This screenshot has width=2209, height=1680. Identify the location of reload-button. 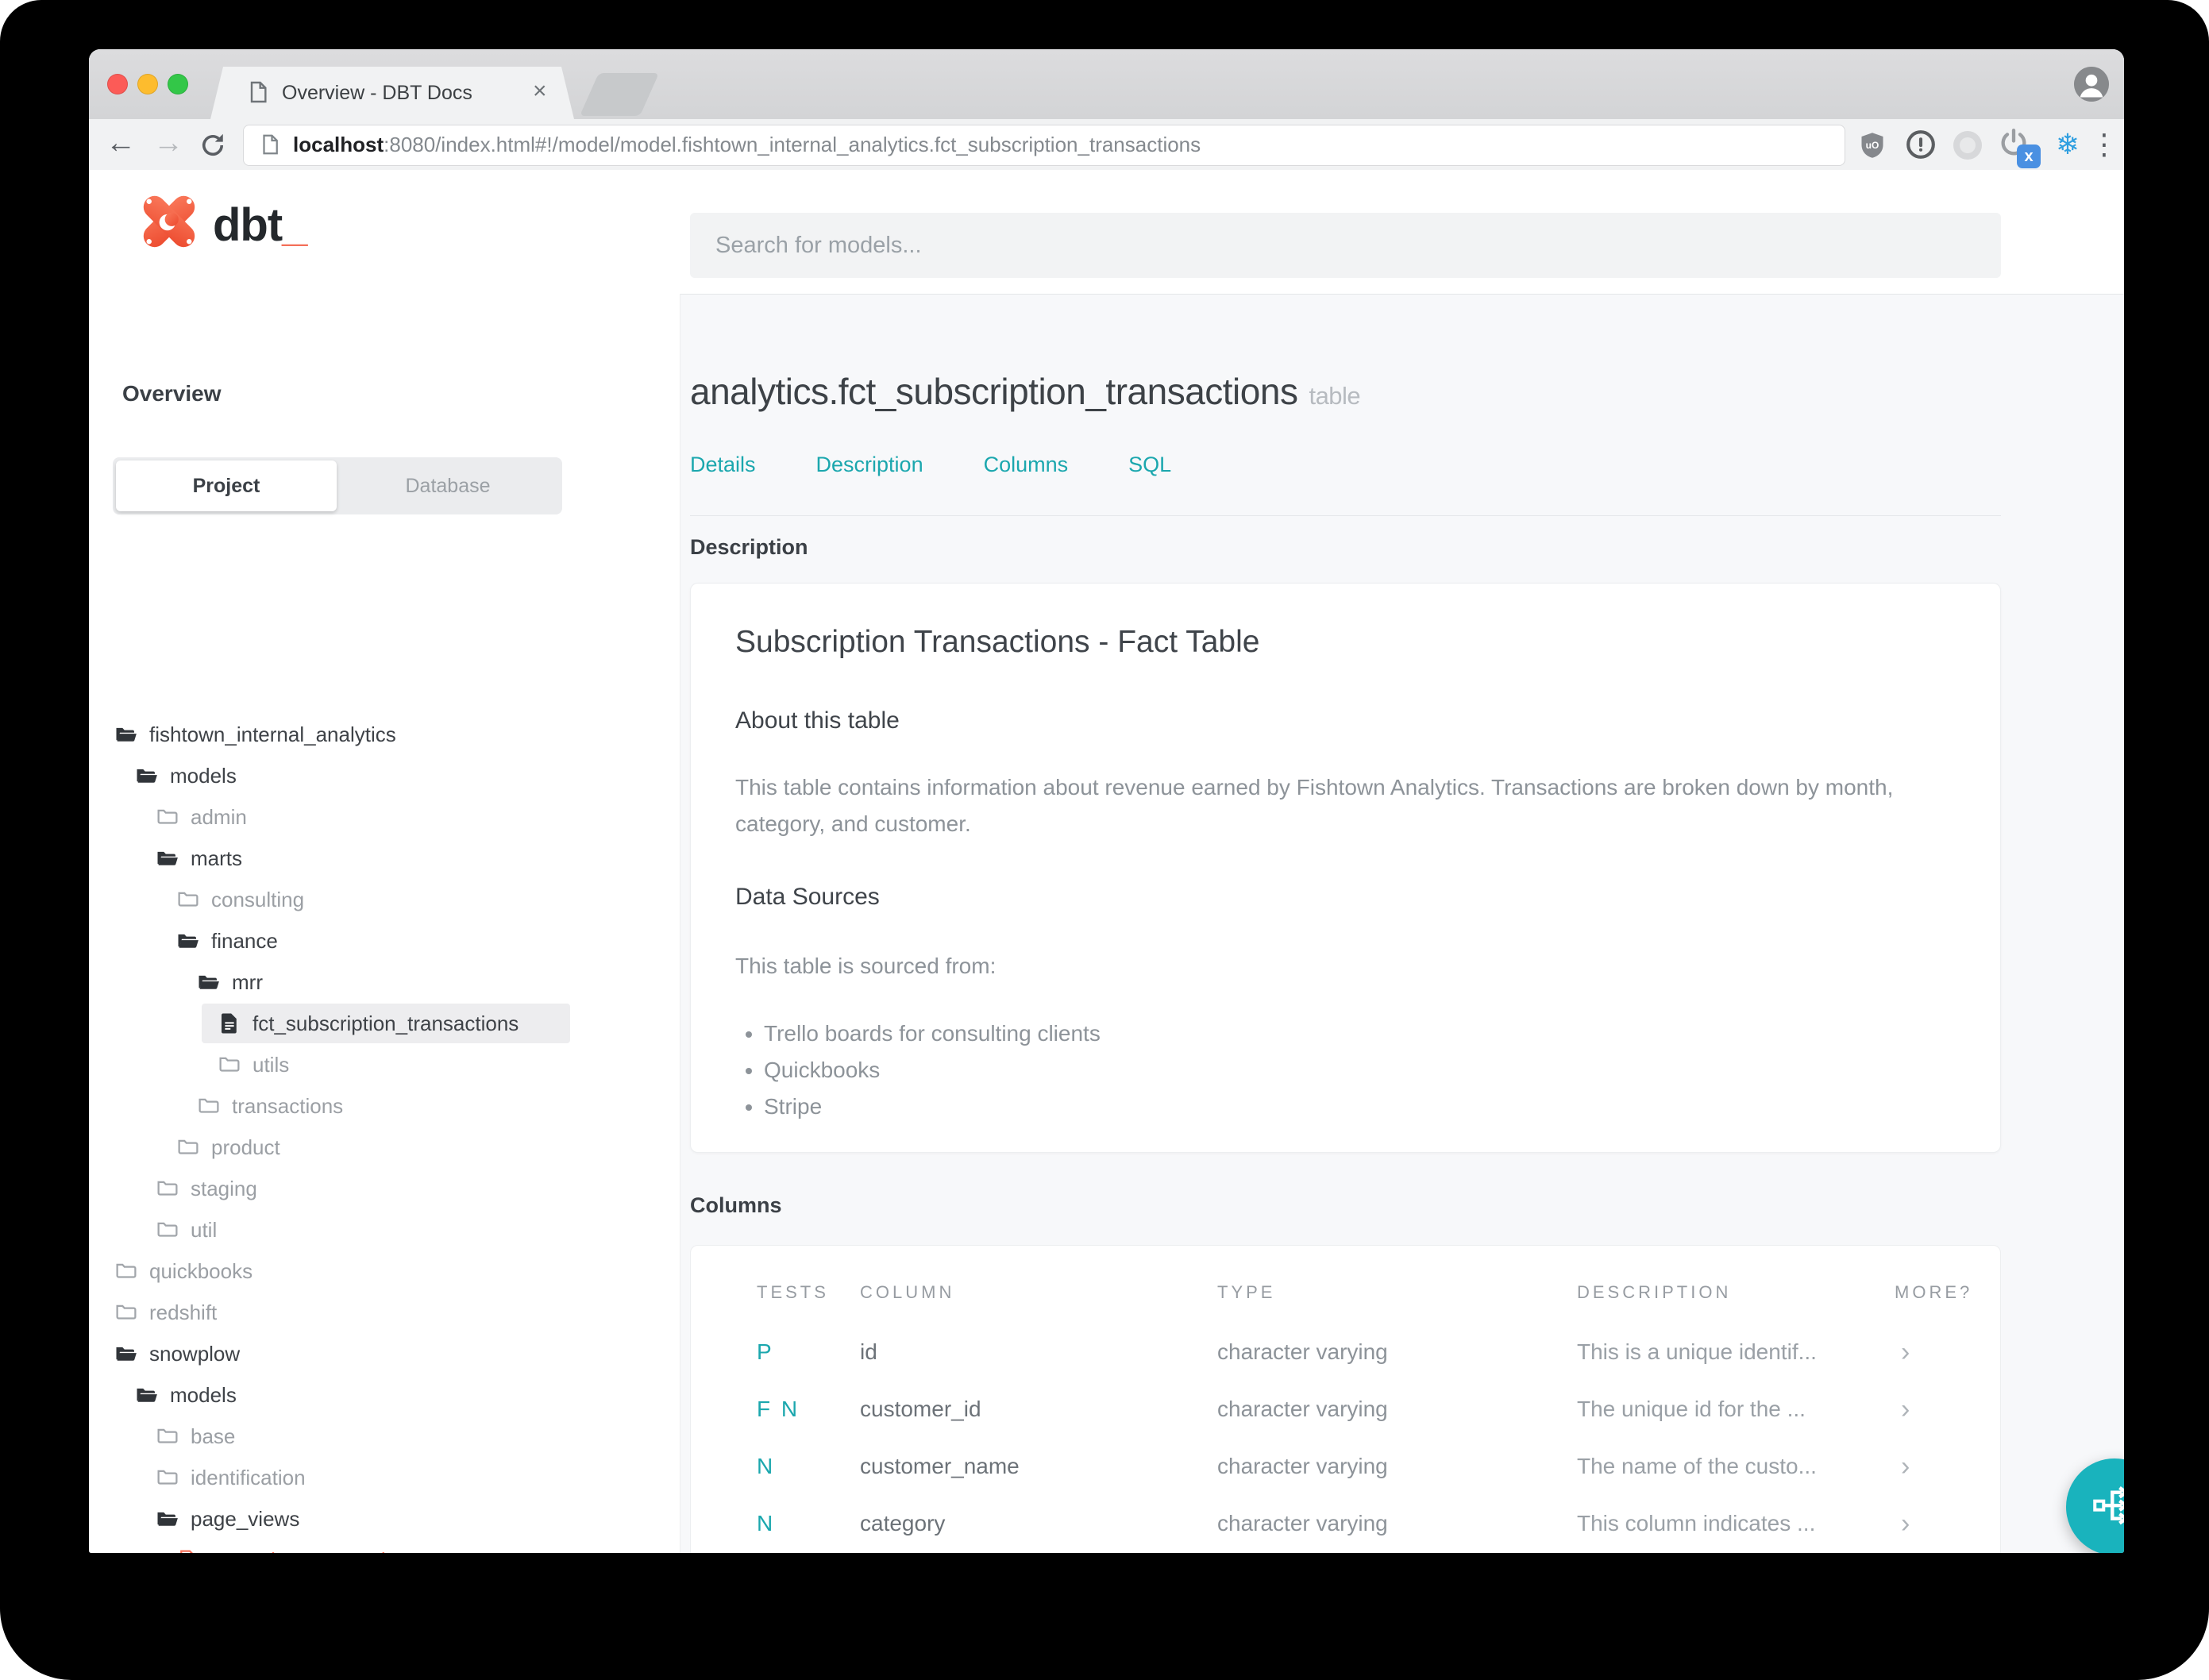
(213, 145).